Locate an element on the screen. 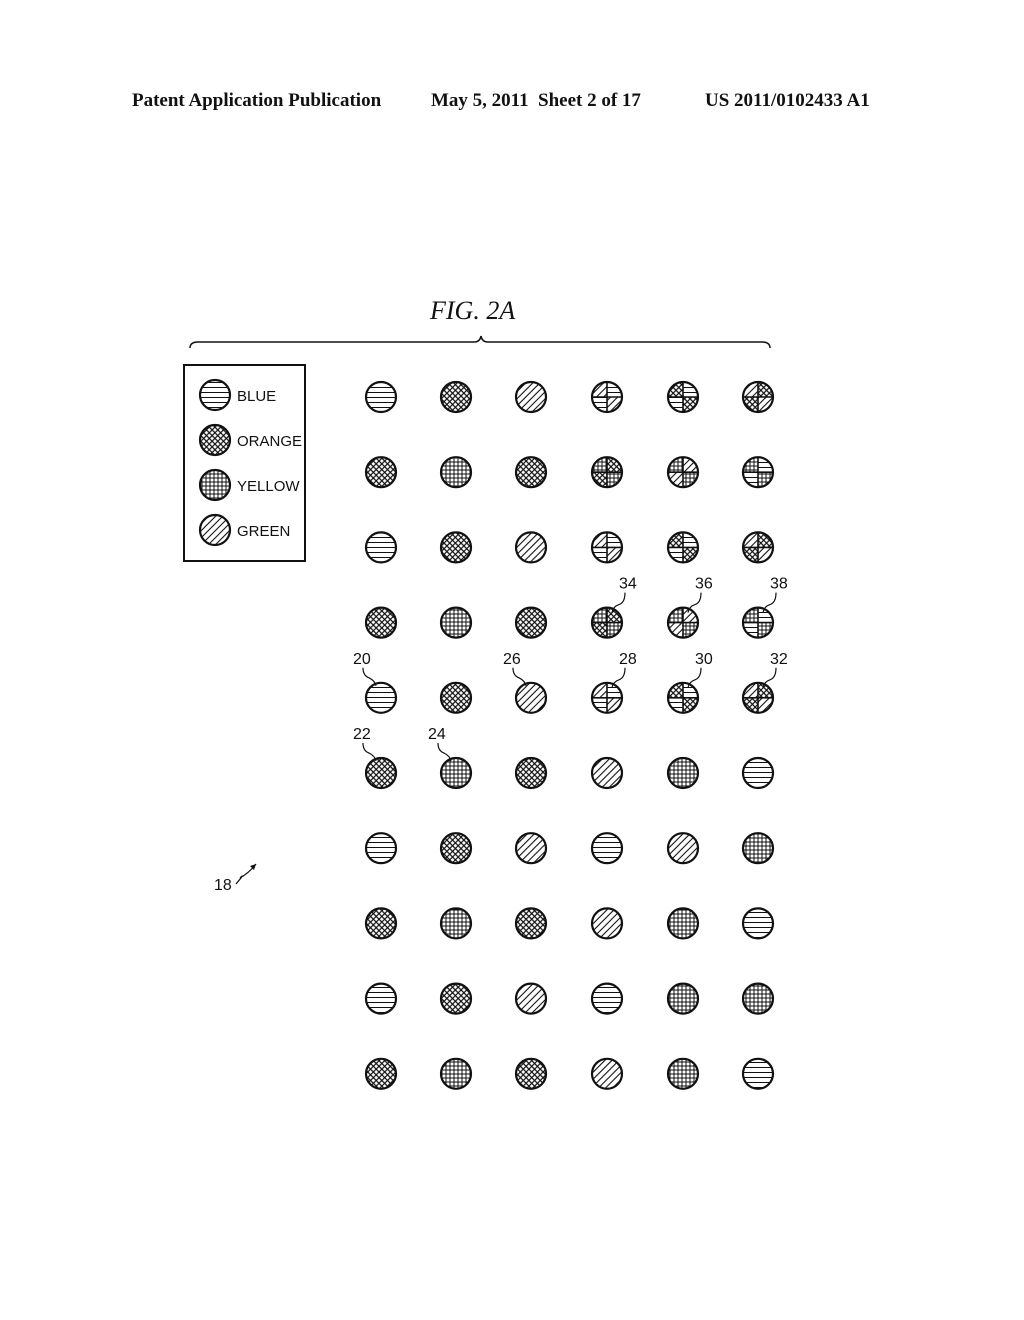 The image size is (1024, 1320). reference-callout: 30 is located at coordinates (700, 669).